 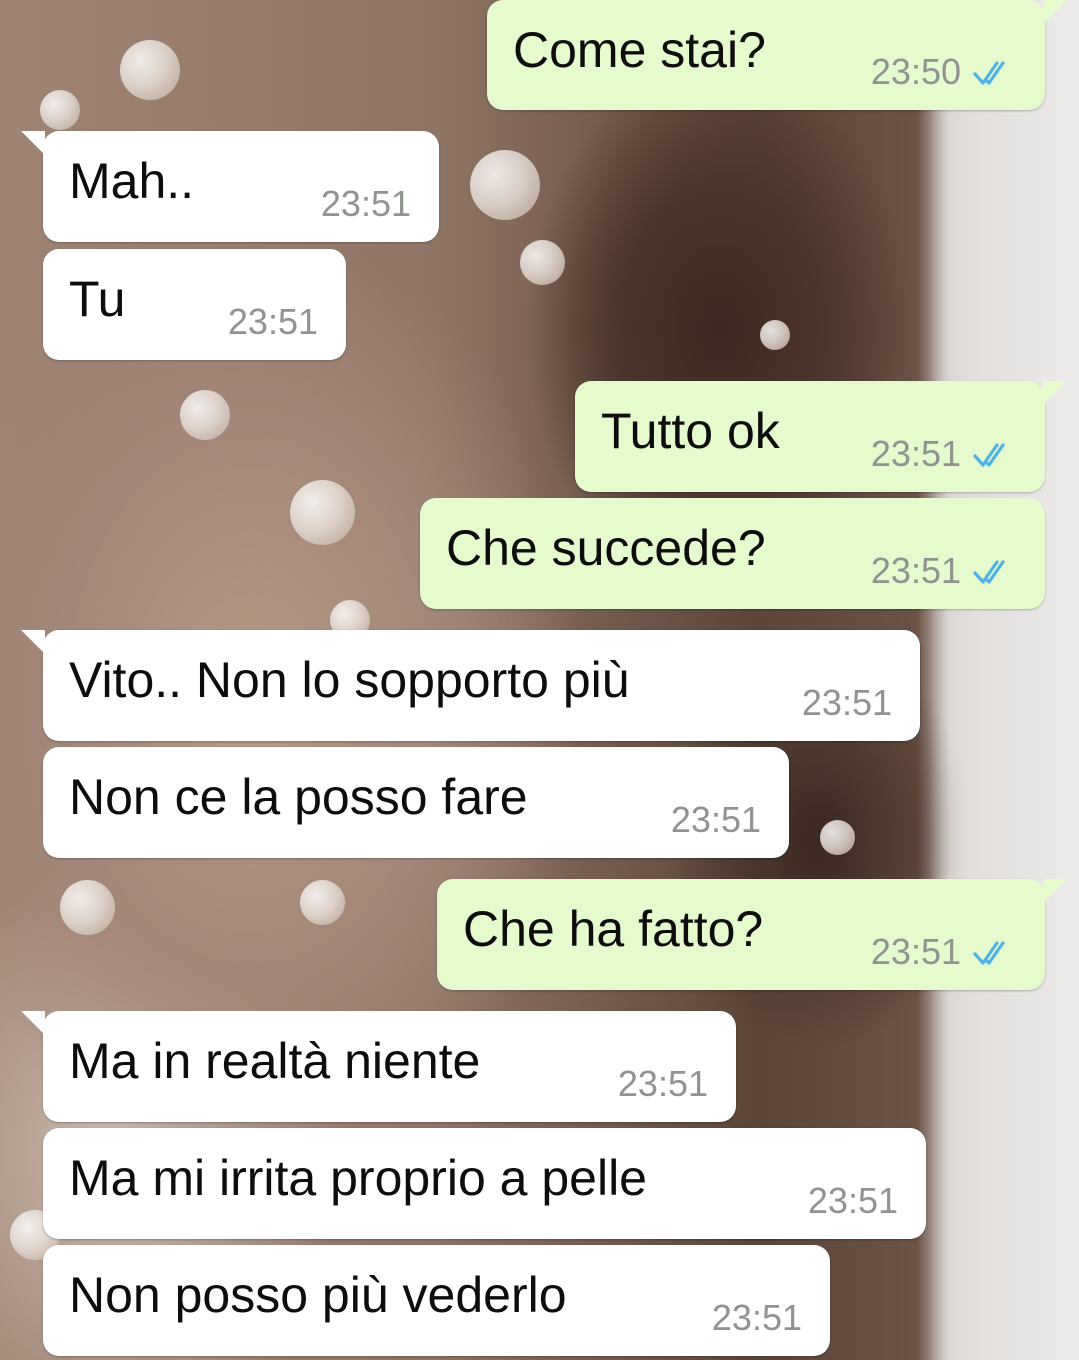 What do you see at coordinates (97, 299) in the screenshot?
I see `message-text: Tu` at bounding box center [97, 299].